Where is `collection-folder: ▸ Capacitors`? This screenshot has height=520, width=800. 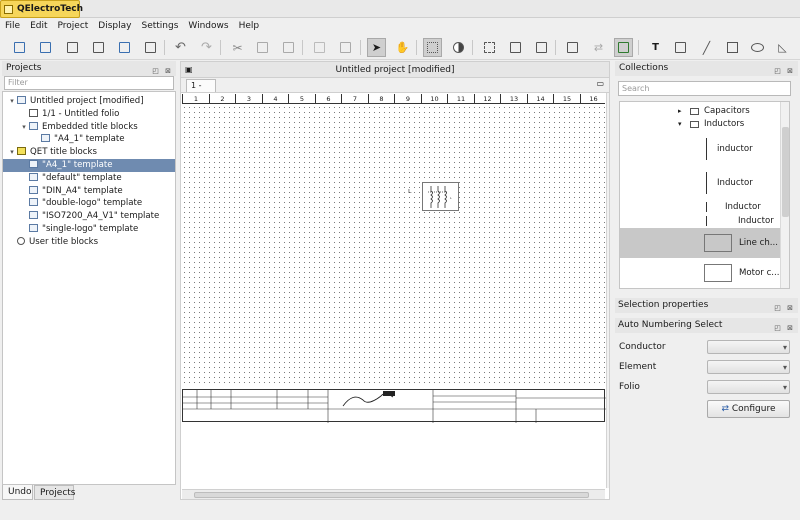
collection-folder: ▸ Capacitors is located at coordinates (700, 111).